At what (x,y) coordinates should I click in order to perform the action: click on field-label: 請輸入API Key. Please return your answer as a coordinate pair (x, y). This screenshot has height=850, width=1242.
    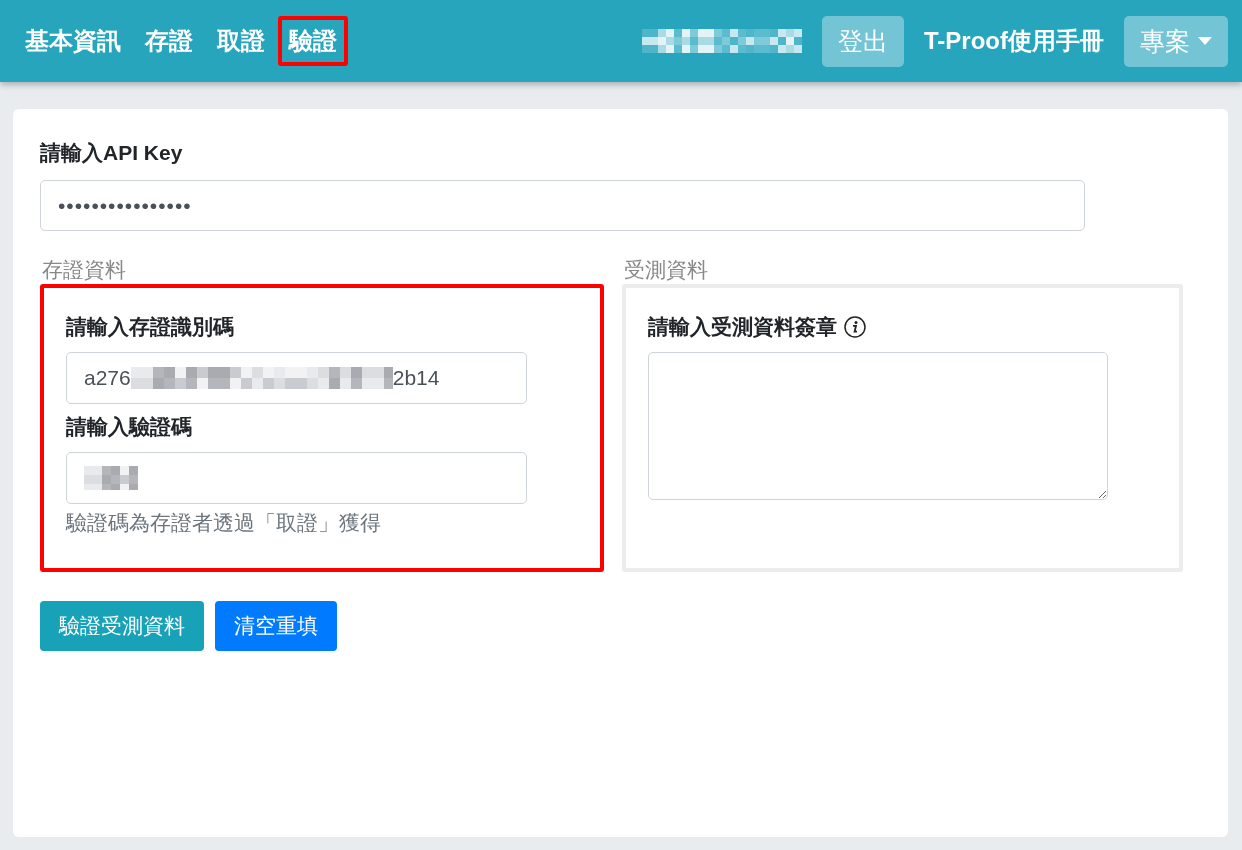
    Looking at the image, I should click on (112, 152).